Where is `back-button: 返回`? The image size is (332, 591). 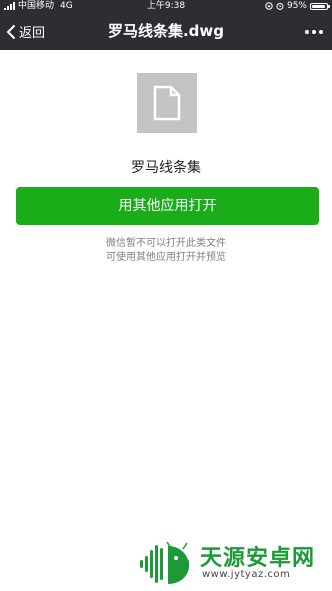
back-button: 返回 is located at coordinates (25, 31).